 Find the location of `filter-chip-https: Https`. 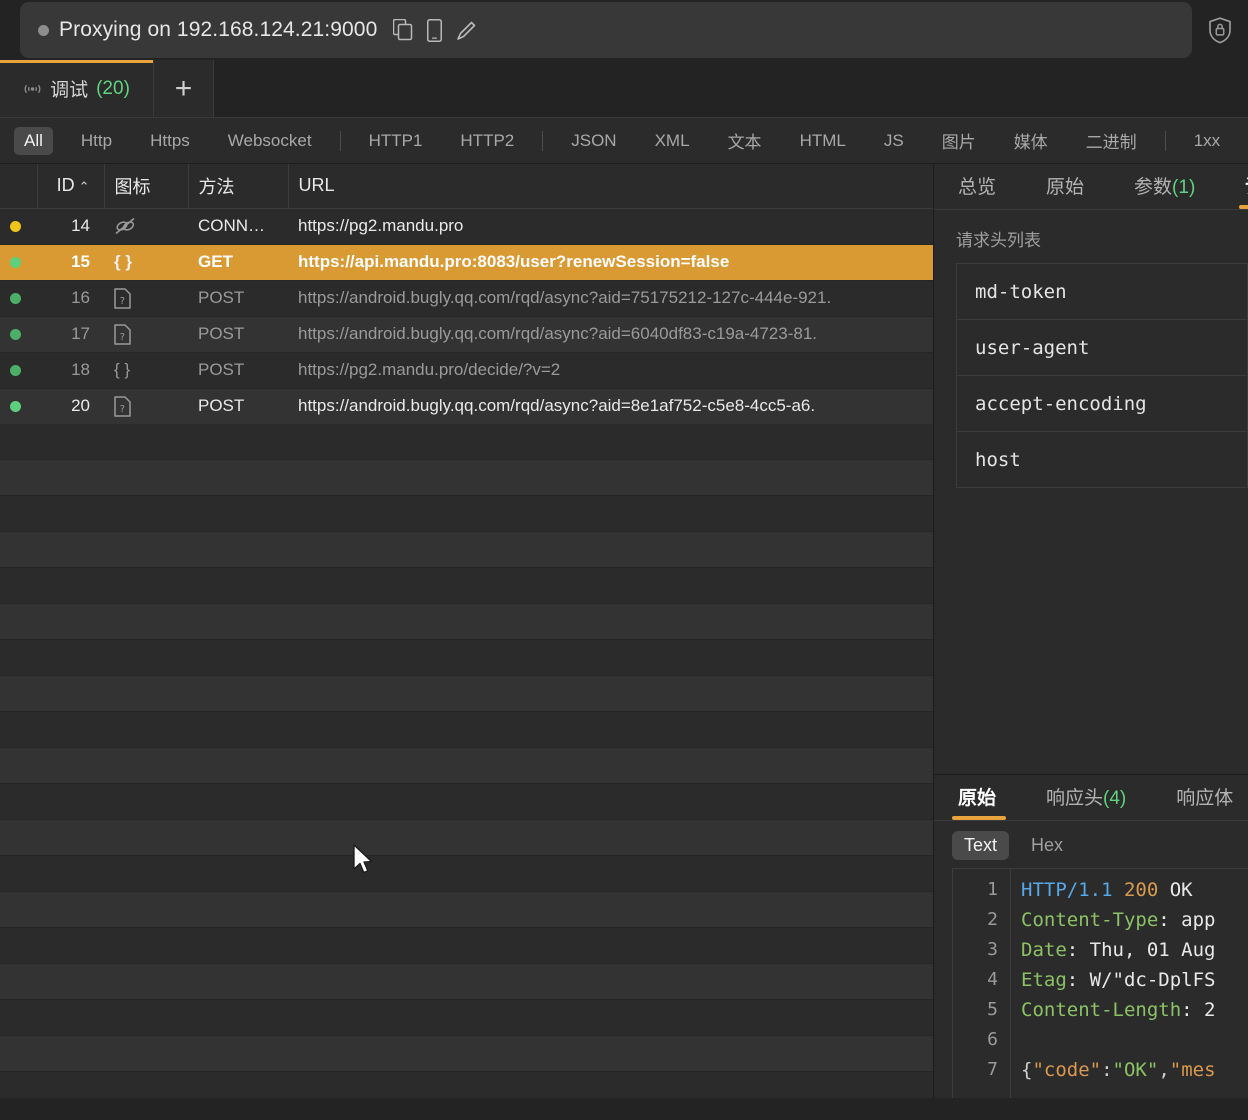

filter-chip-https: Https is located at coordinates (170, 141).